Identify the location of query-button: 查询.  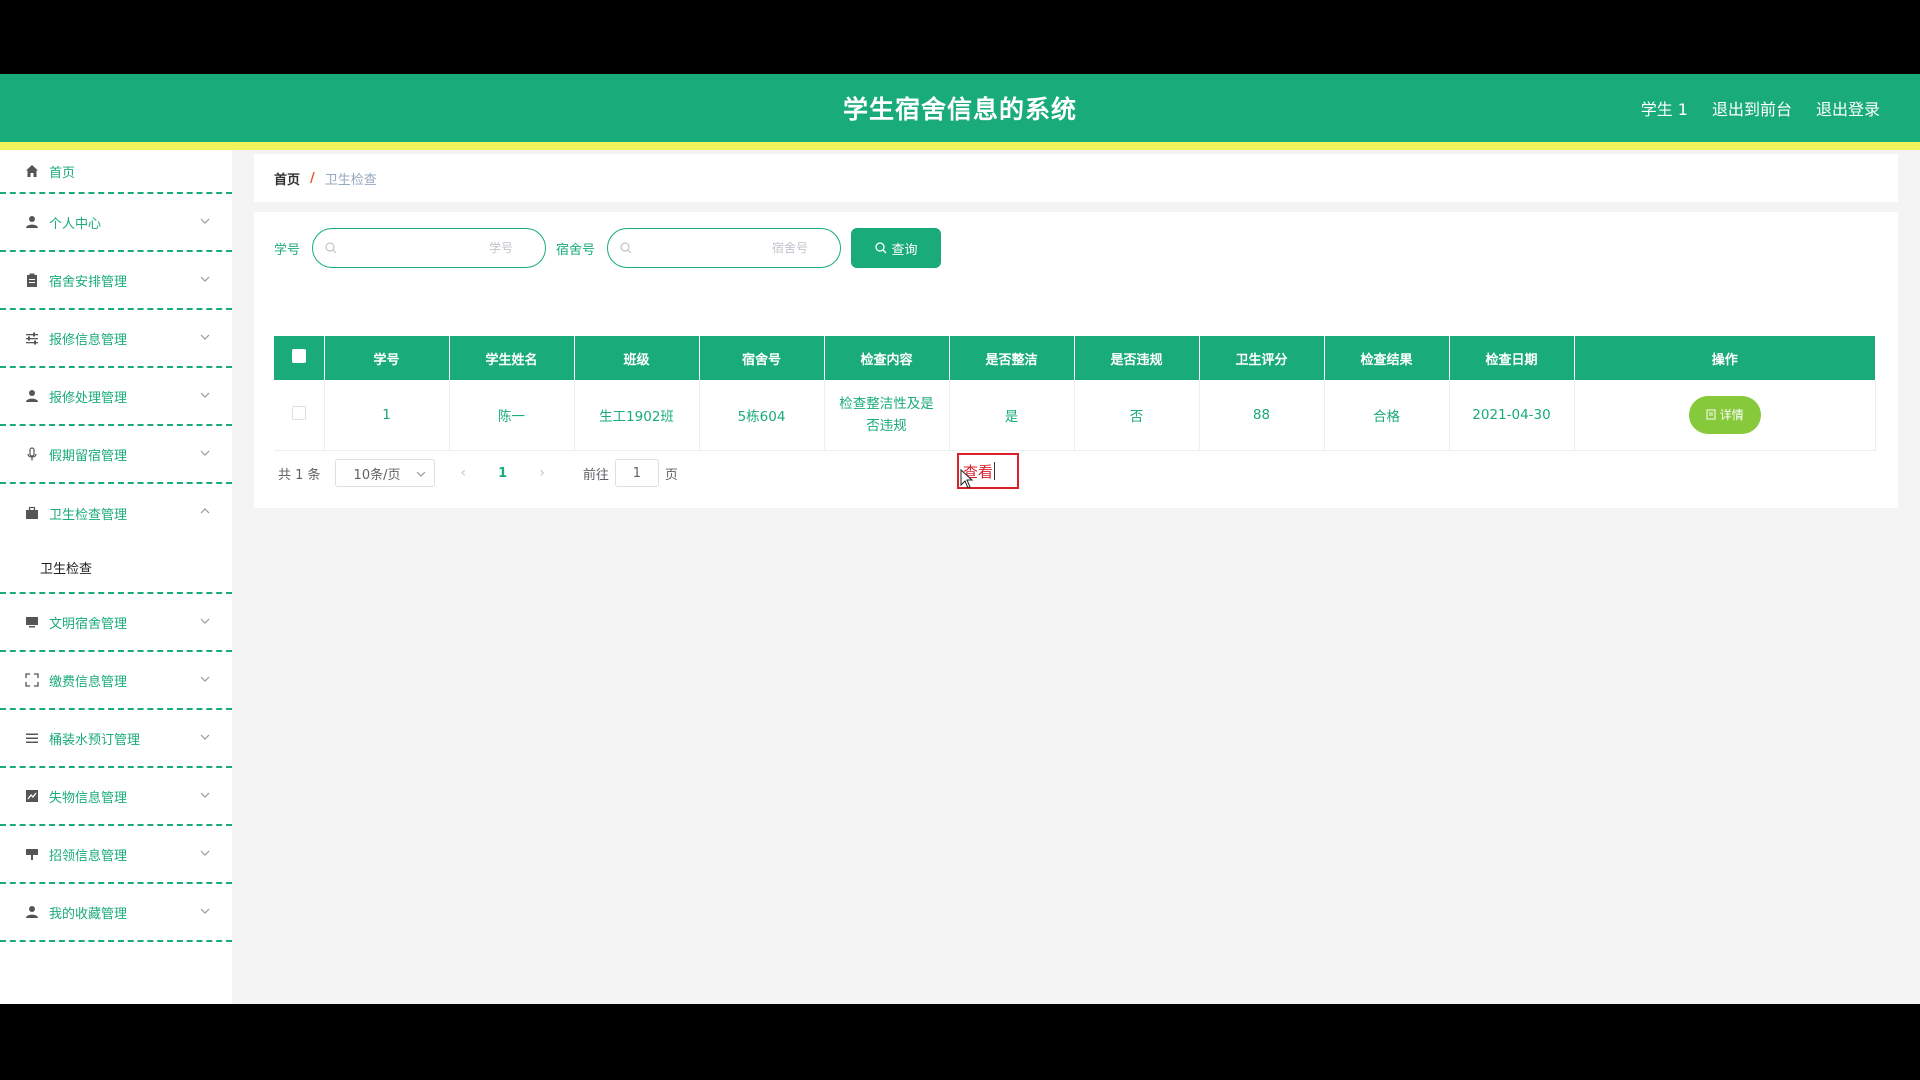
(896, 248).